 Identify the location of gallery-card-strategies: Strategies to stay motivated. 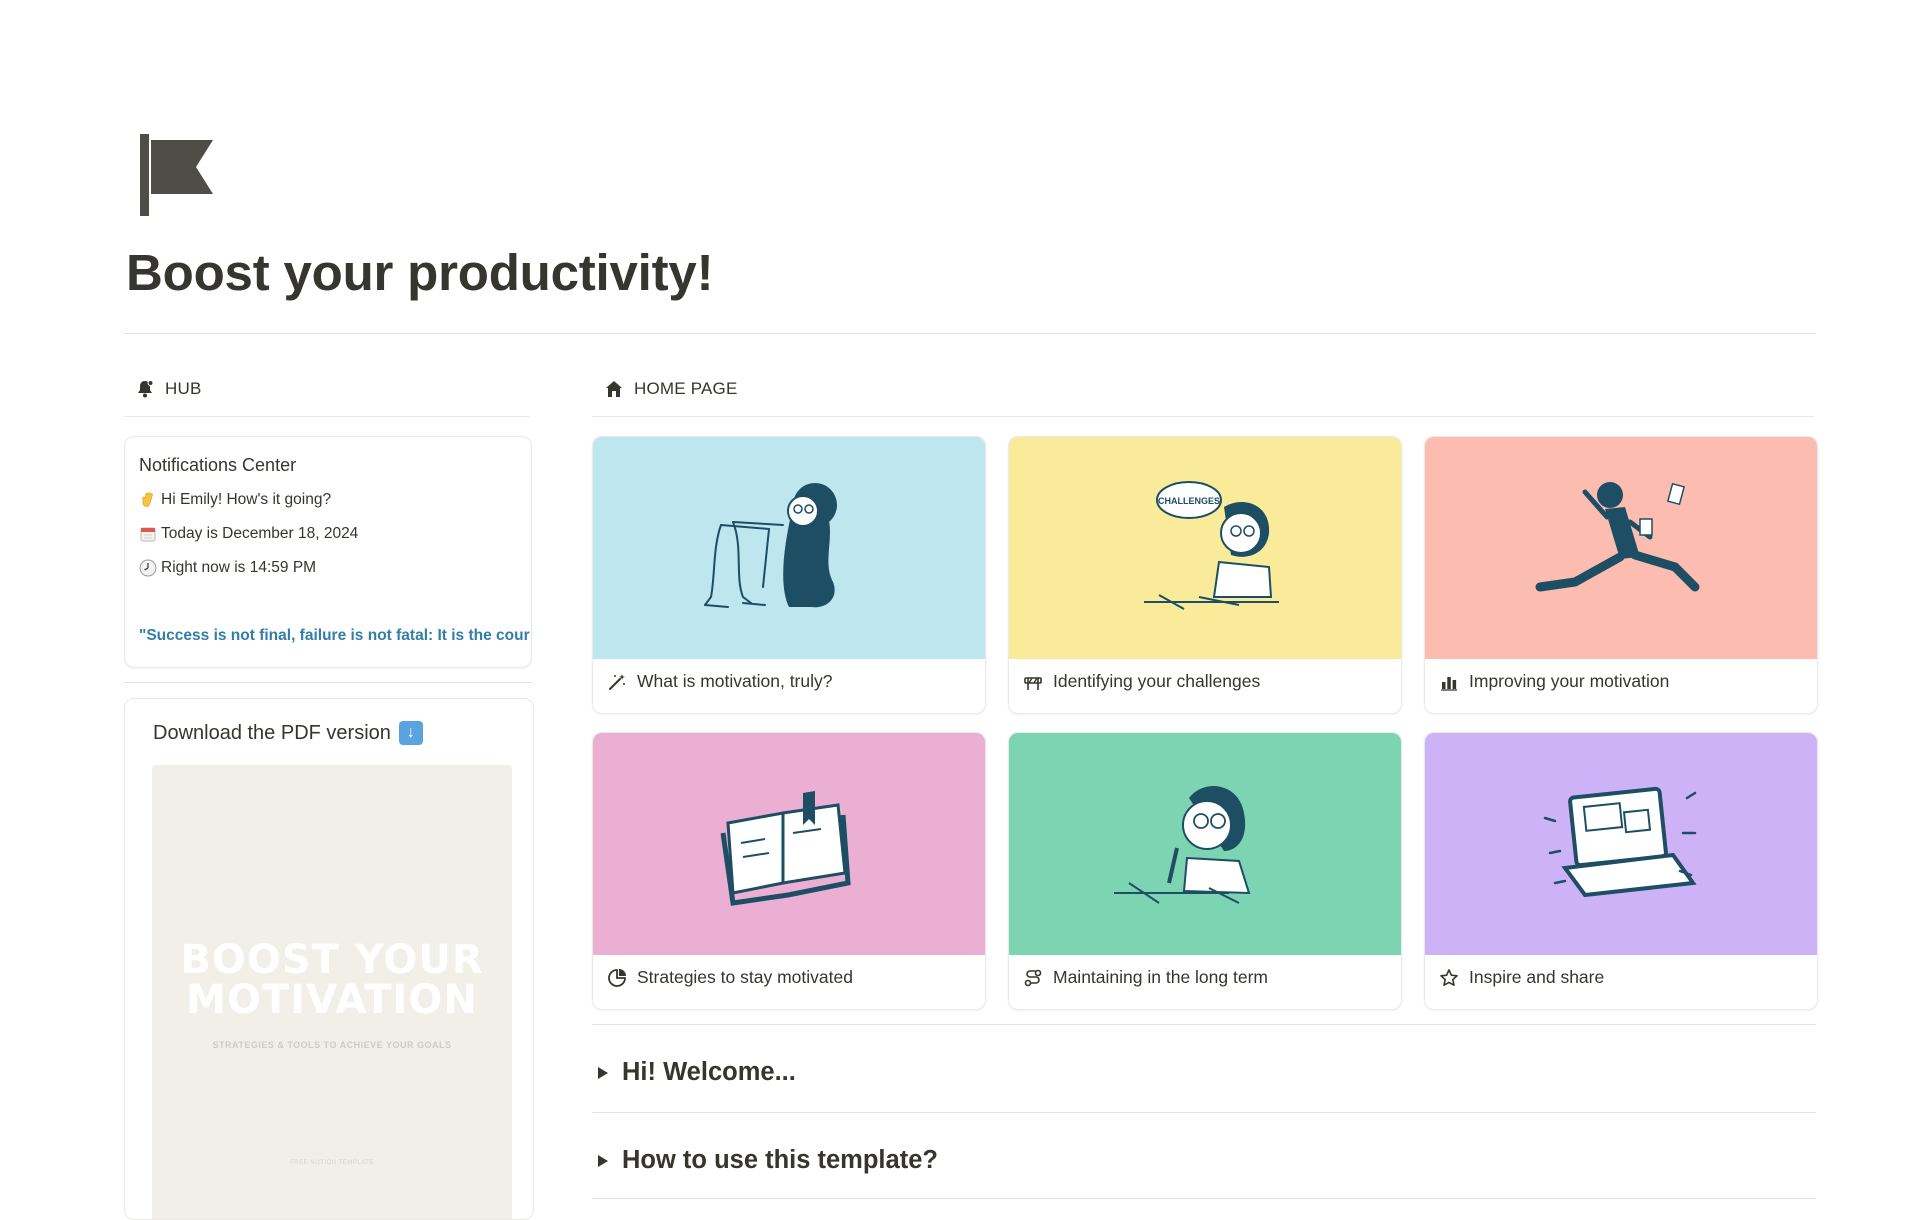
(789, 871).